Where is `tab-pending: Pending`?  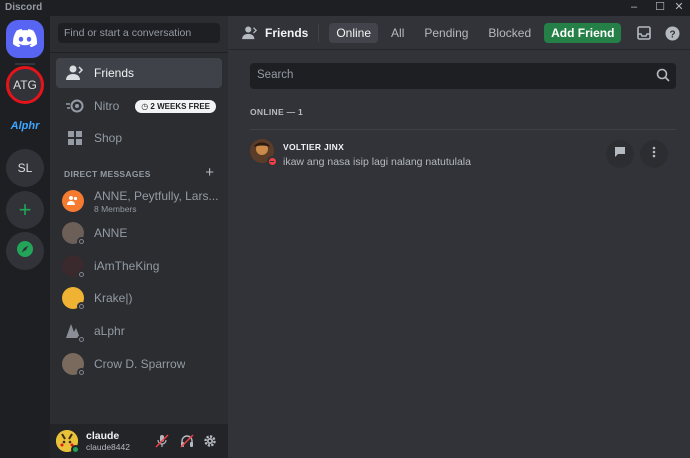
tab-pending: Pending is located at coordinates (446, 33).